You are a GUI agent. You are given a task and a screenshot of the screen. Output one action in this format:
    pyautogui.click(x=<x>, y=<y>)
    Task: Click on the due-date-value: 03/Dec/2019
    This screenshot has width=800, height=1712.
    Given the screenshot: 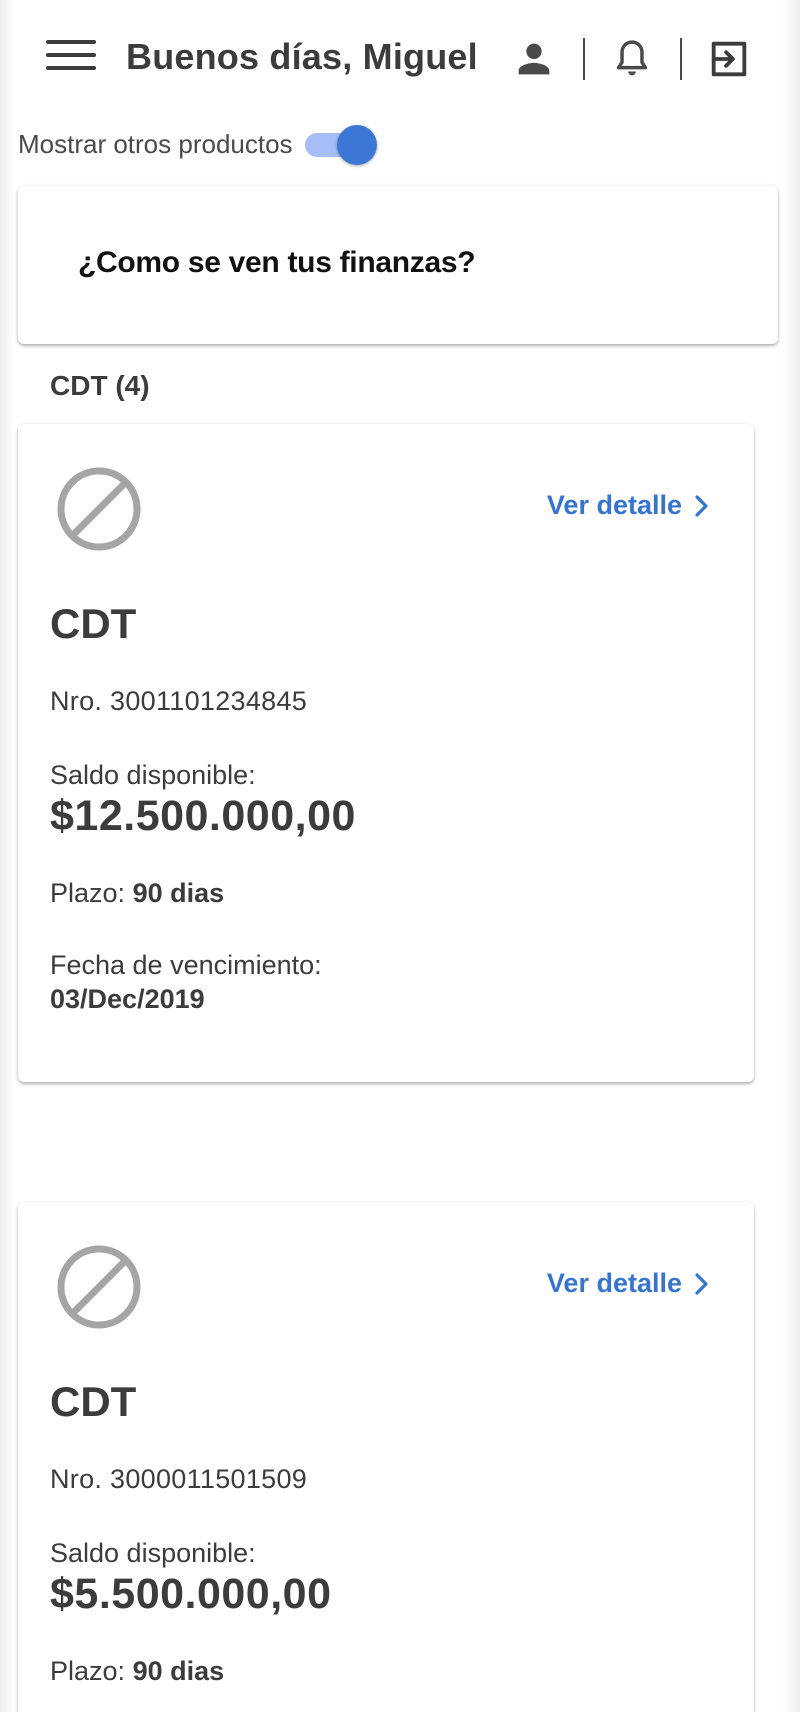 What is the action you would take?
    pyautogui.click(x=127, y=999)
    